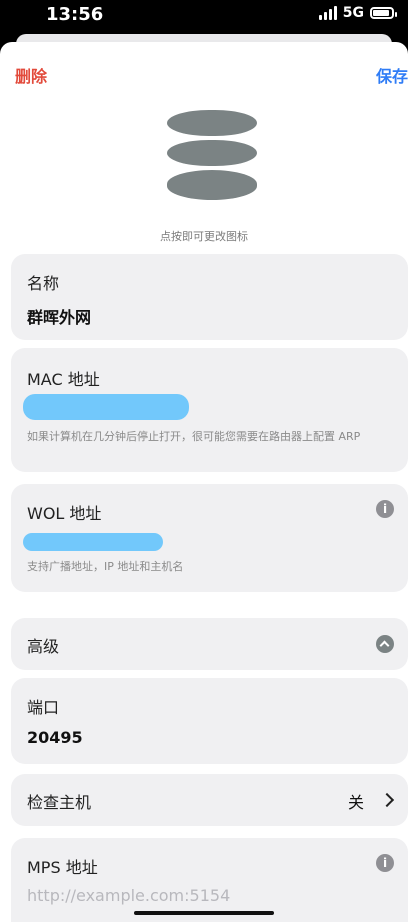  Describe the element at coordinates (353, 13) in the screenshot. I see `network-type: 5G` at that location.